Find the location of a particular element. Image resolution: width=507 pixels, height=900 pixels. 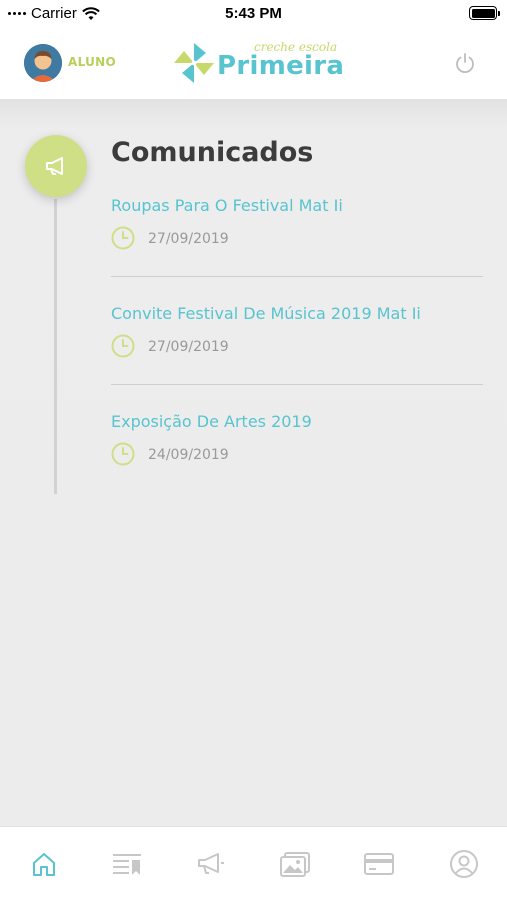

list-item: Roupas Para O Festival Mat Ii 27/09/2019 is located at coordinates (297, 250).